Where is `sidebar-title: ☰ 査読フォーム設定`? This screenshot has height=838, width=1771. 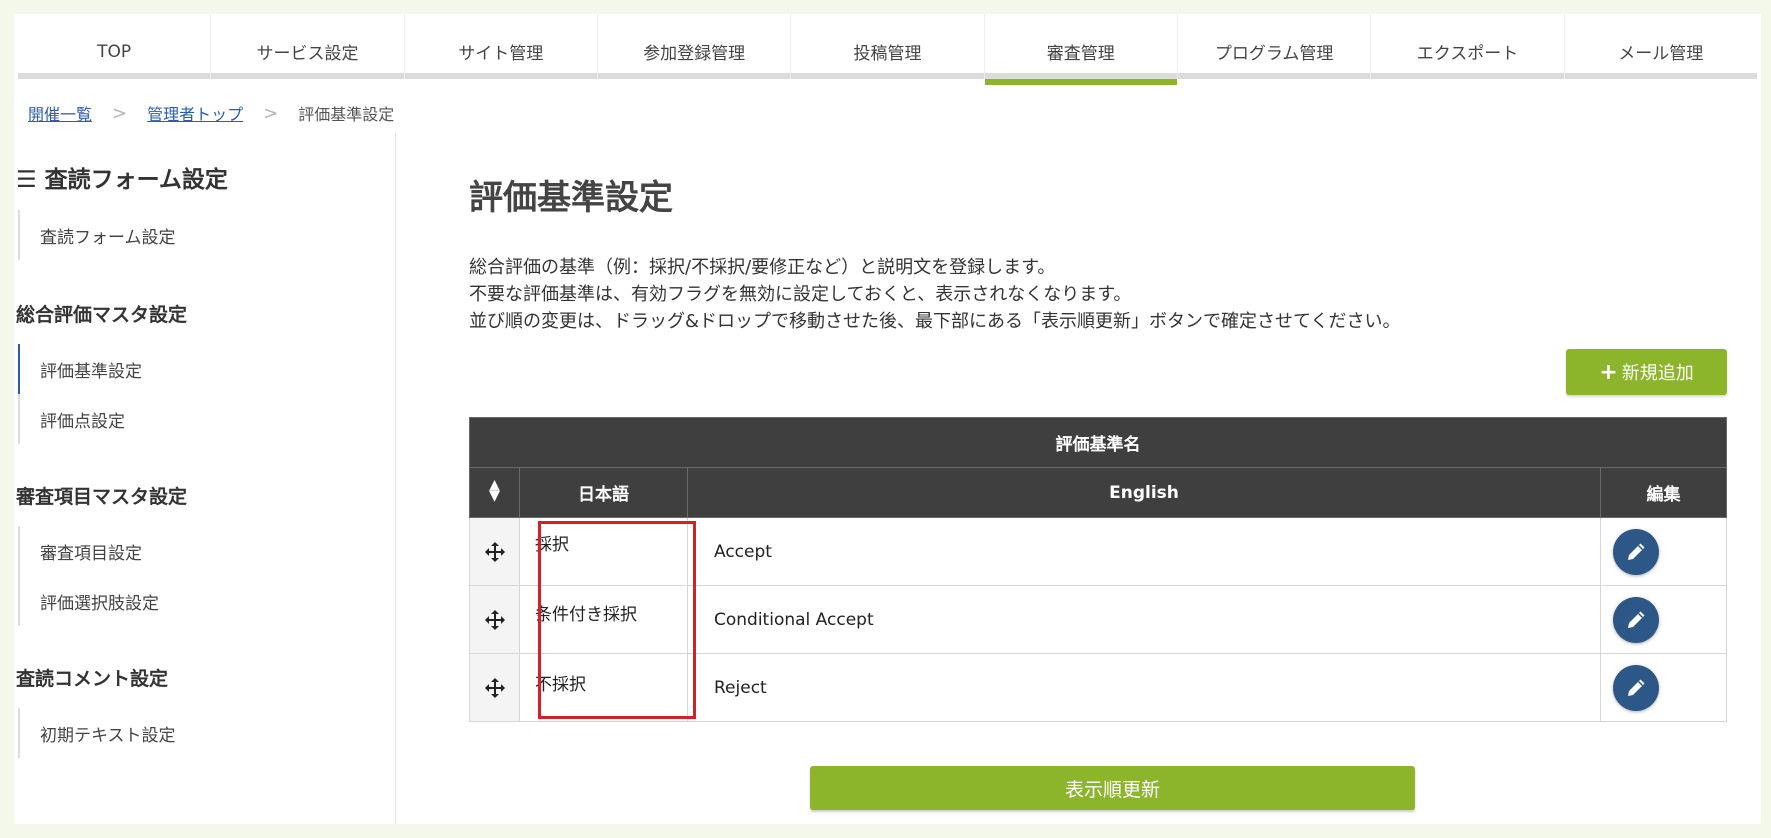 sidebar-title: ☰ 査読フォーム設定 is located at coordinates (122, 180).